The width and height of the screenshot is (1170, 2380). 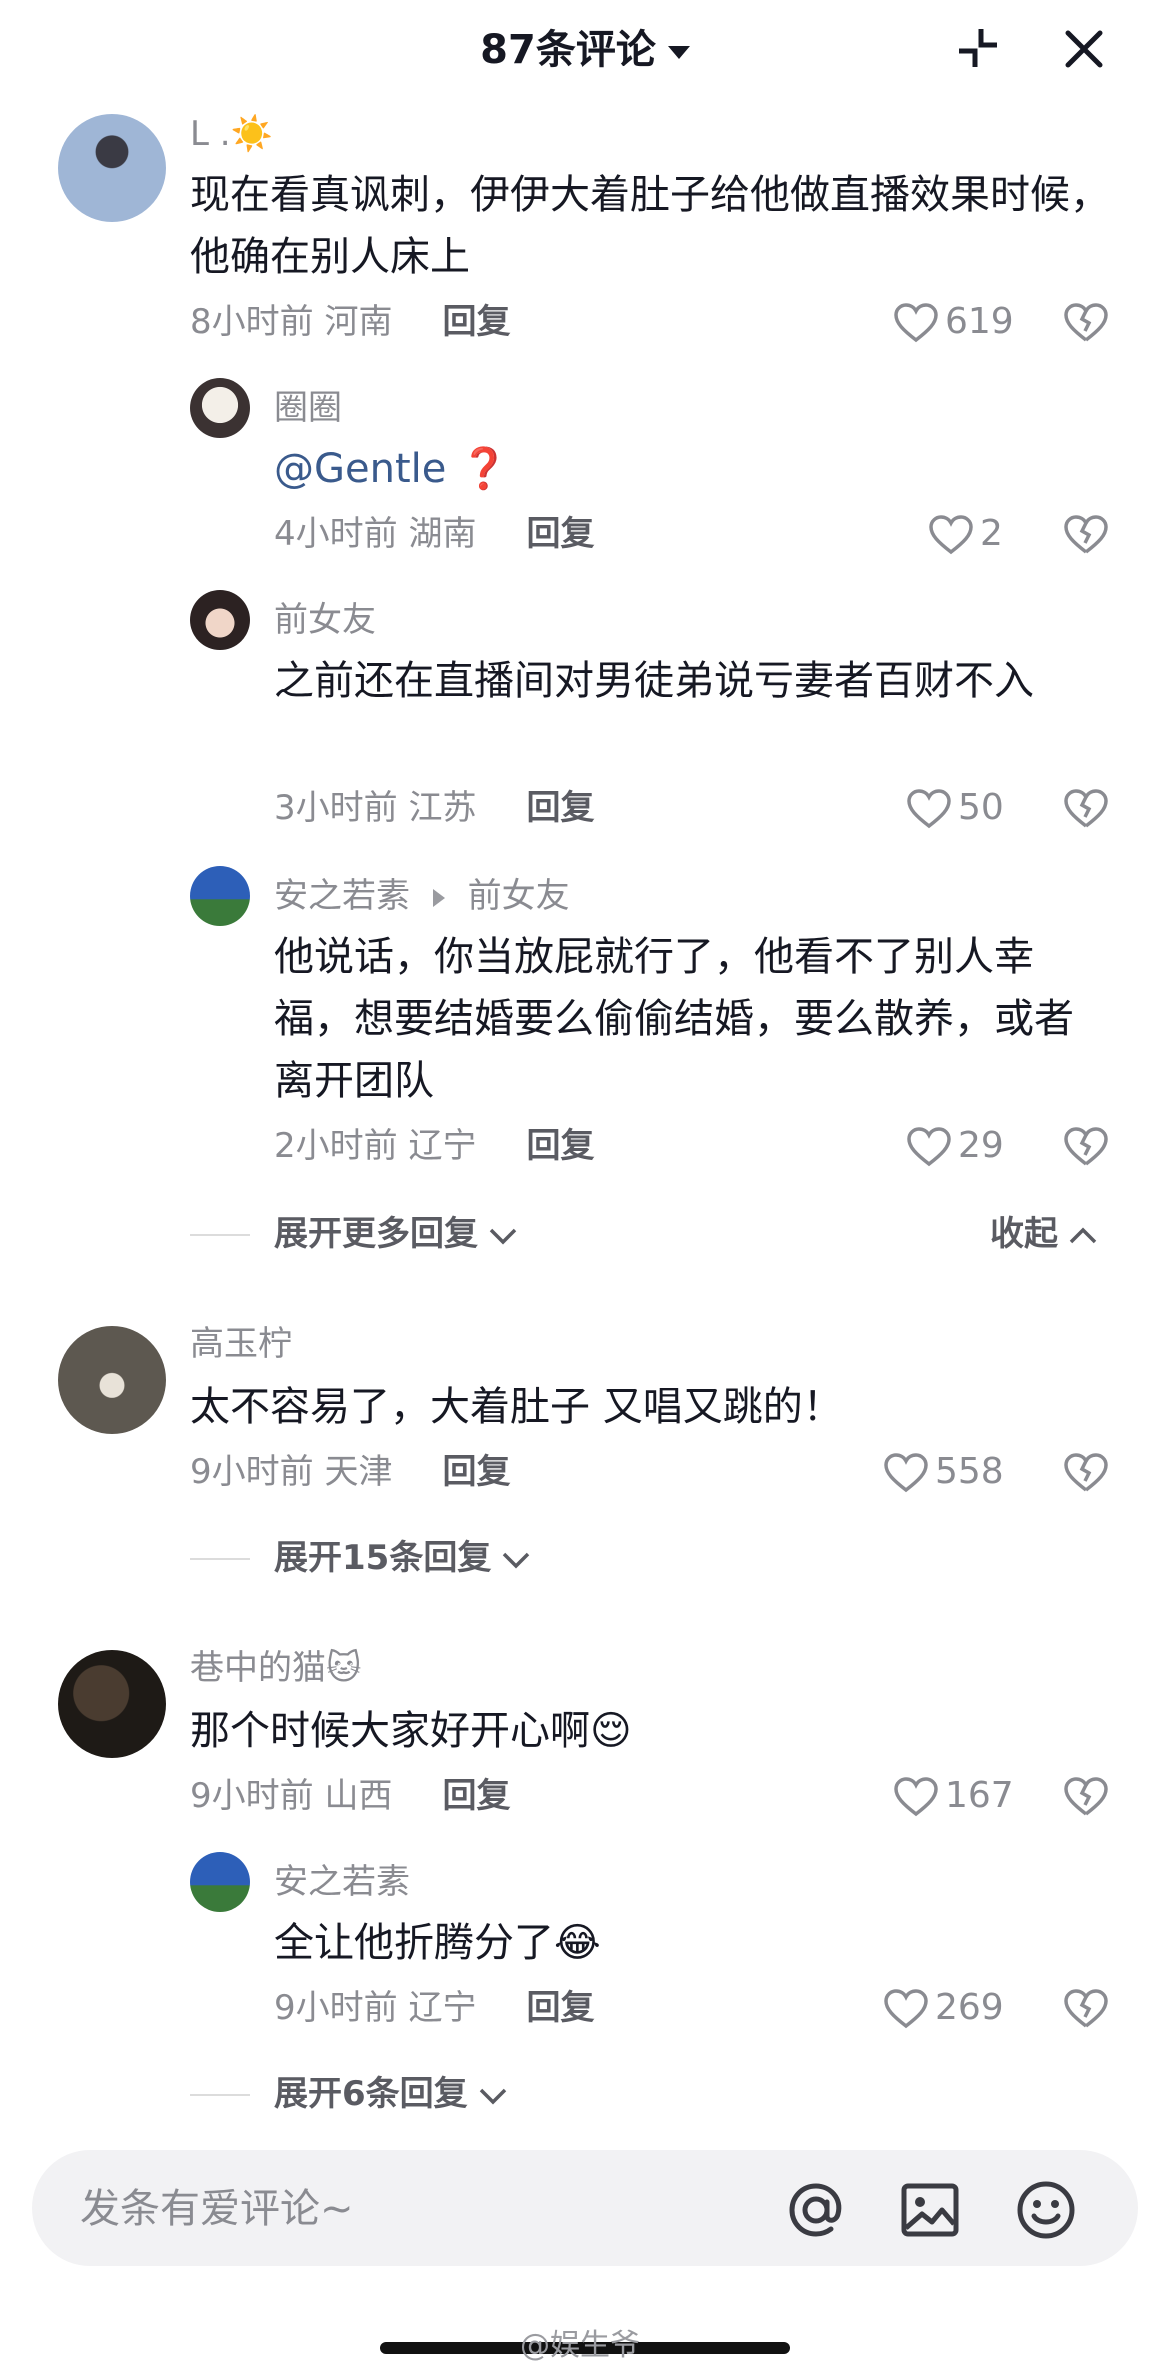 I want to click on title-text: 87条评论, so click(x=568, y=50).